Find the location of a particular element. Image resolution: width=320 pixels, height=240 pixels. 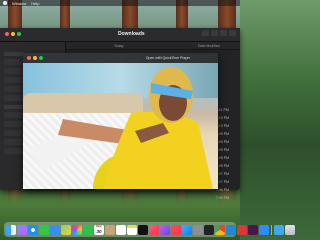

menu-help: Help is located at coordinates (35, 3).